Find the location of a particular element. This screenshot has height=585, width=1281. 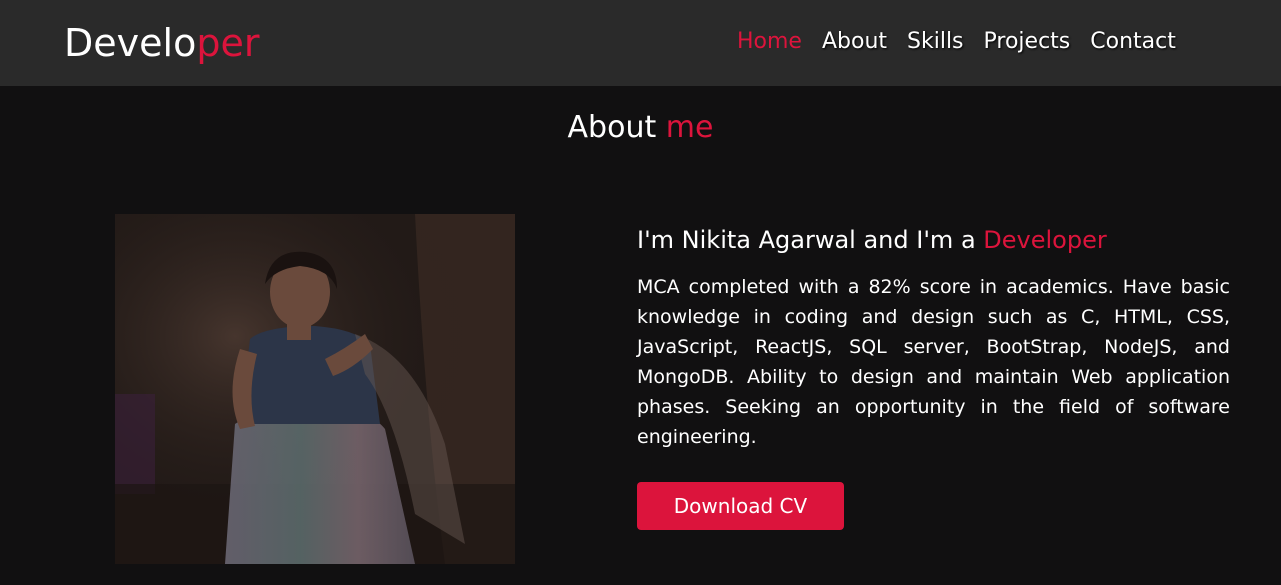

nav-link-projects: Projects is located at coordinates (1027, 42).